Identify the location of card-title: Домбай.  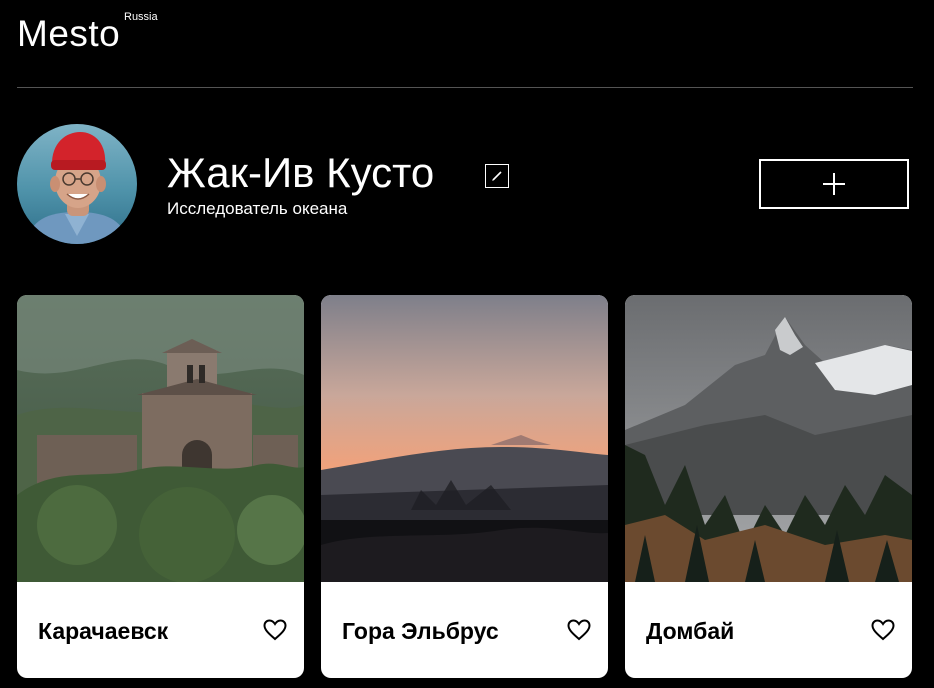
(690, 631).